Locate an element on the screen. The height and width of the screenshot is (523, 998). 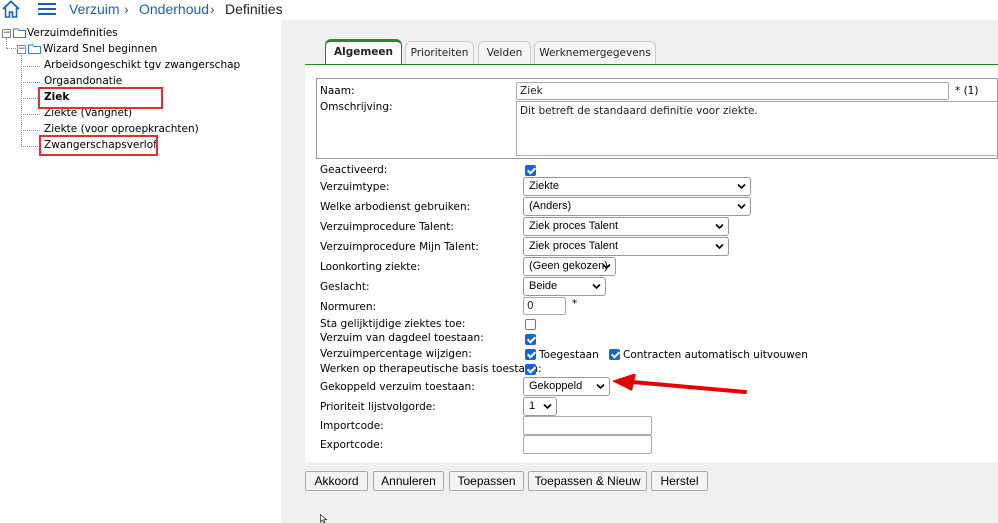
toepassen-nieuw-button: Toepassen & Nieuw is located at coordinates (587, 481).